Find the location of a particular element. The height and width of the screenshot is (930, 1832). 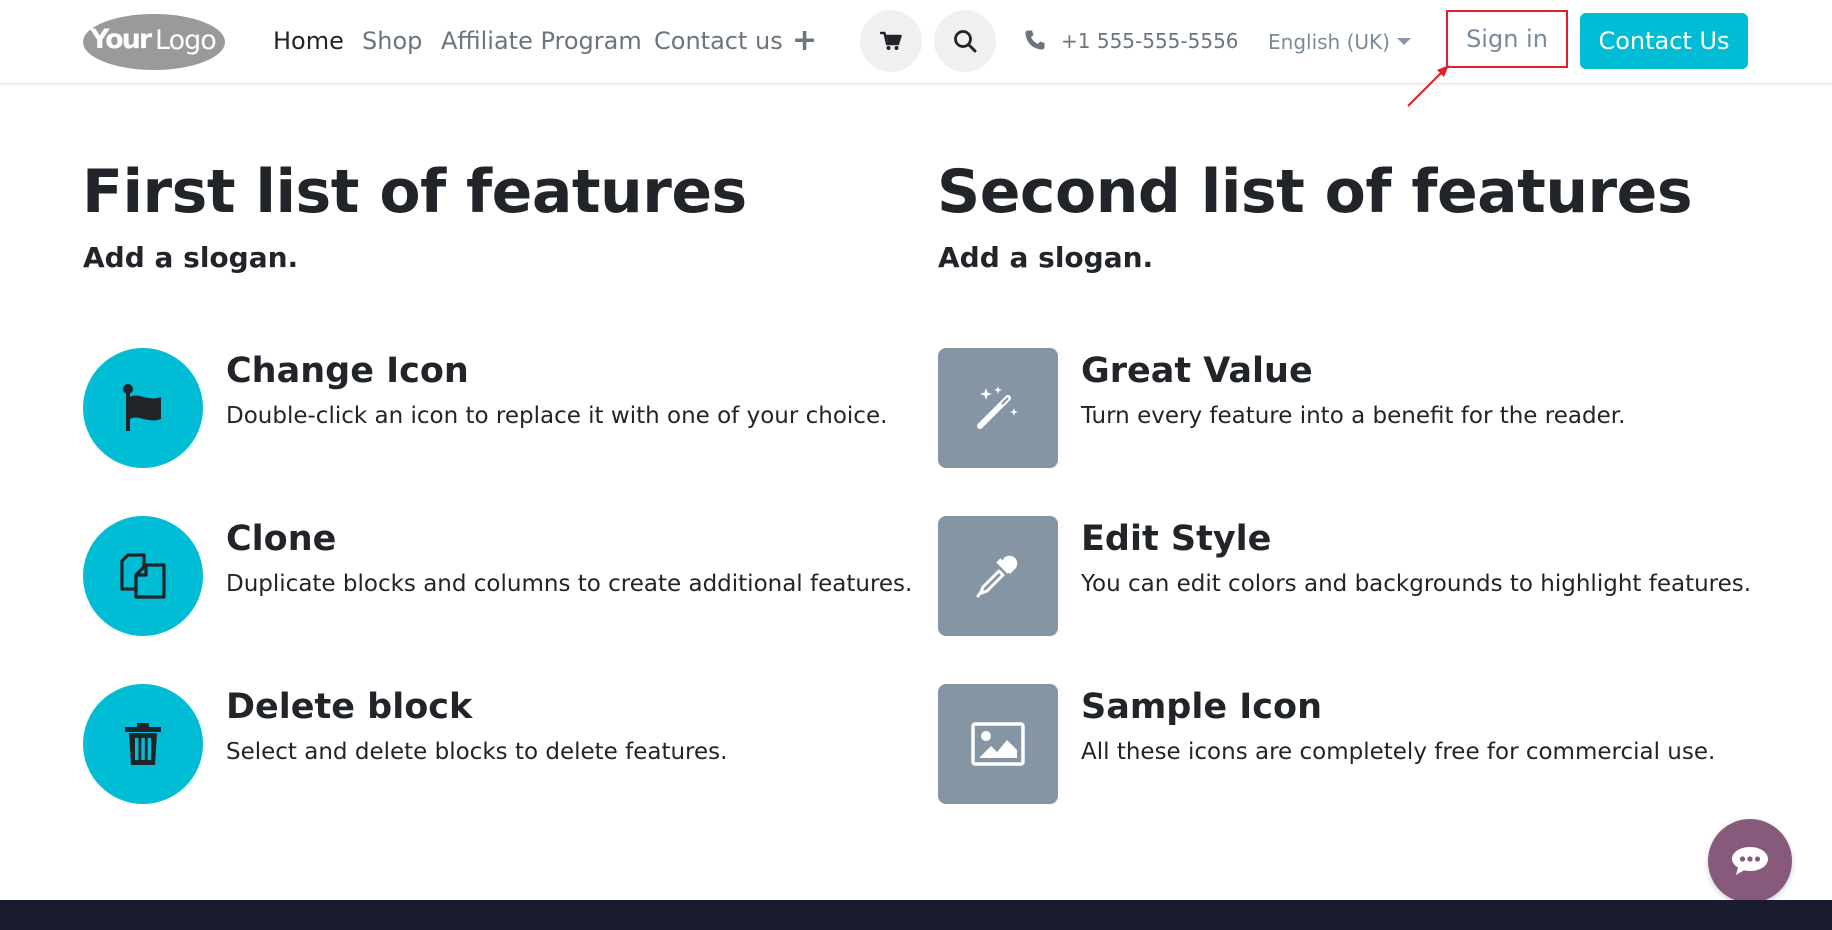

chat-bubble-icon is located at coordinates (1750, 861).